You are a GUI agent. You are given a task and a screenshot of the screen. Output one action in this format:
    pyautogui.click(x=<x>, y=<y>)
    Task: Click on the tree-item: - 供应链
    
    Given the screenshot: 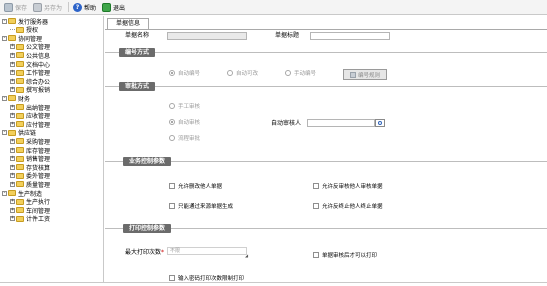 What is the action you would take?
    pyautogui.click(x=19, y=133)
    